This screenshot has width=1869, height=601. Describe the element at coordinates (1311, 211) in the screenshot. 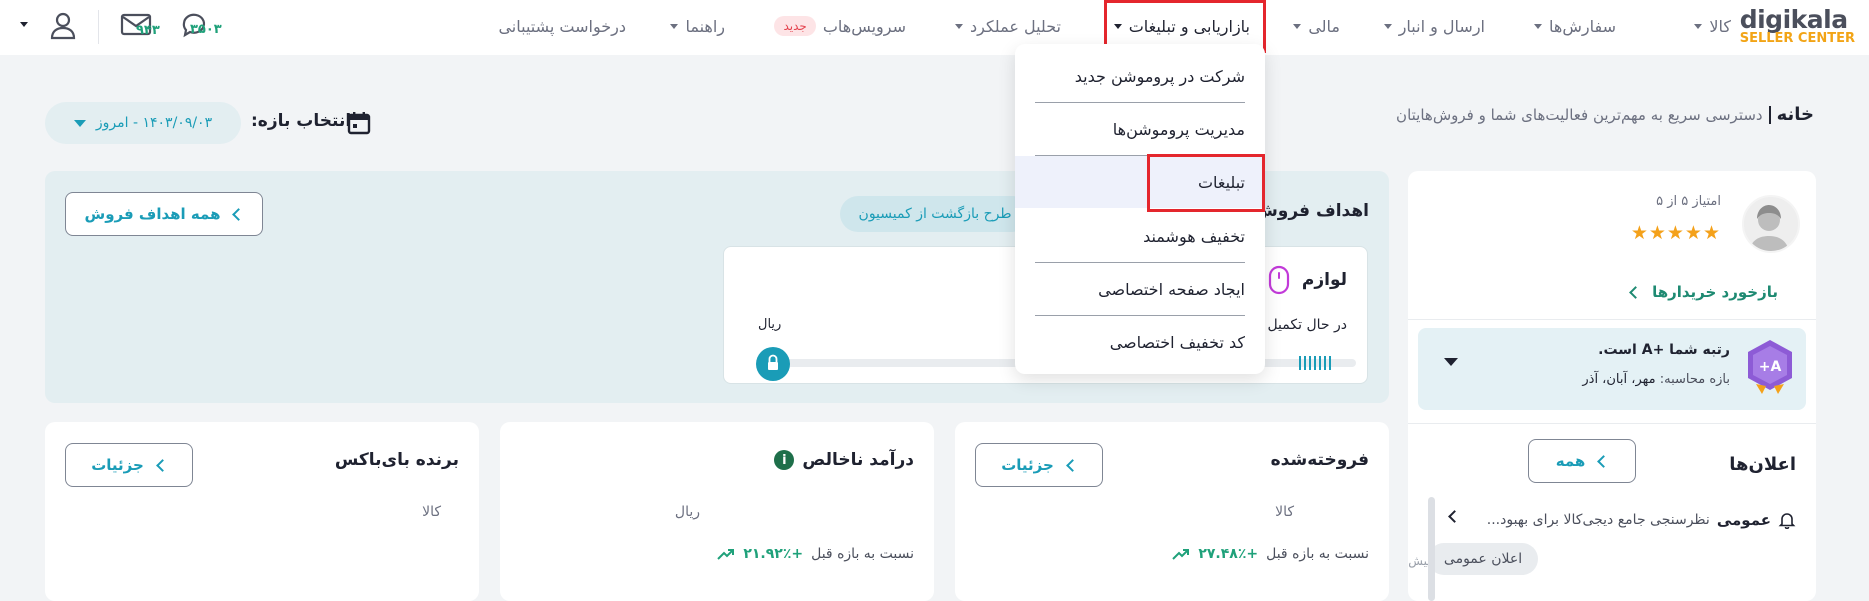

I see `sales-goals-title: اهداف فروش` at that location.